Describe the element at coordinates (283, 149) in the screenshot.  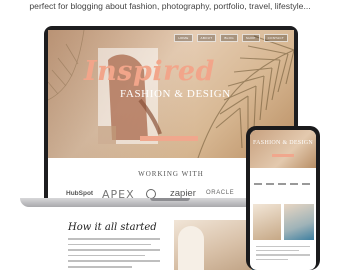
I see `phone-hero` at that location.